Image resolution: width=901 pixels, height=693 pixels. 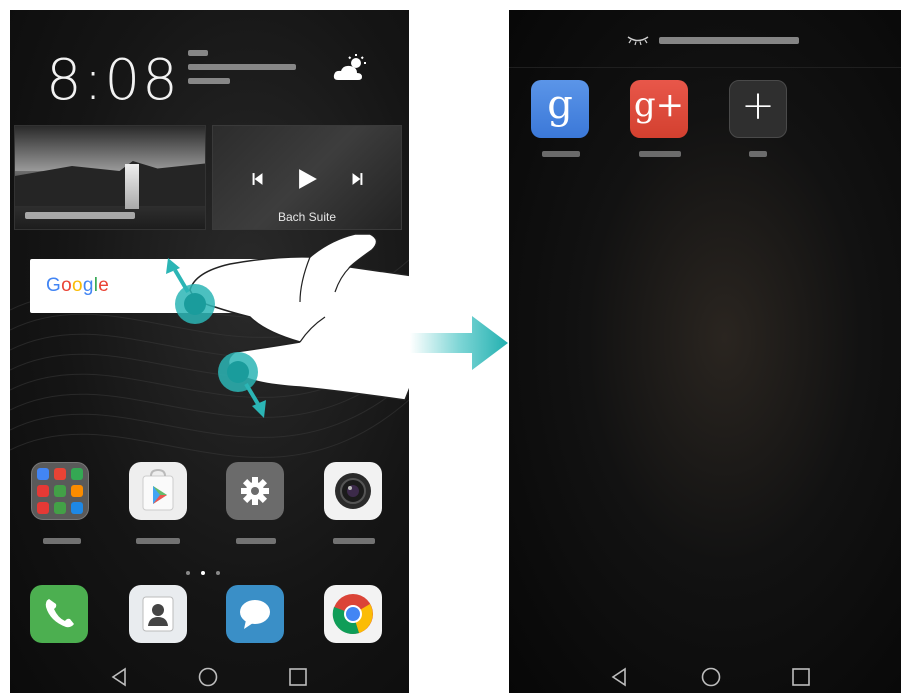 What do you see at coordinates (638, 41) in the screenshot?
I see `closed-eye-icon` at bounding box center [638, 41].